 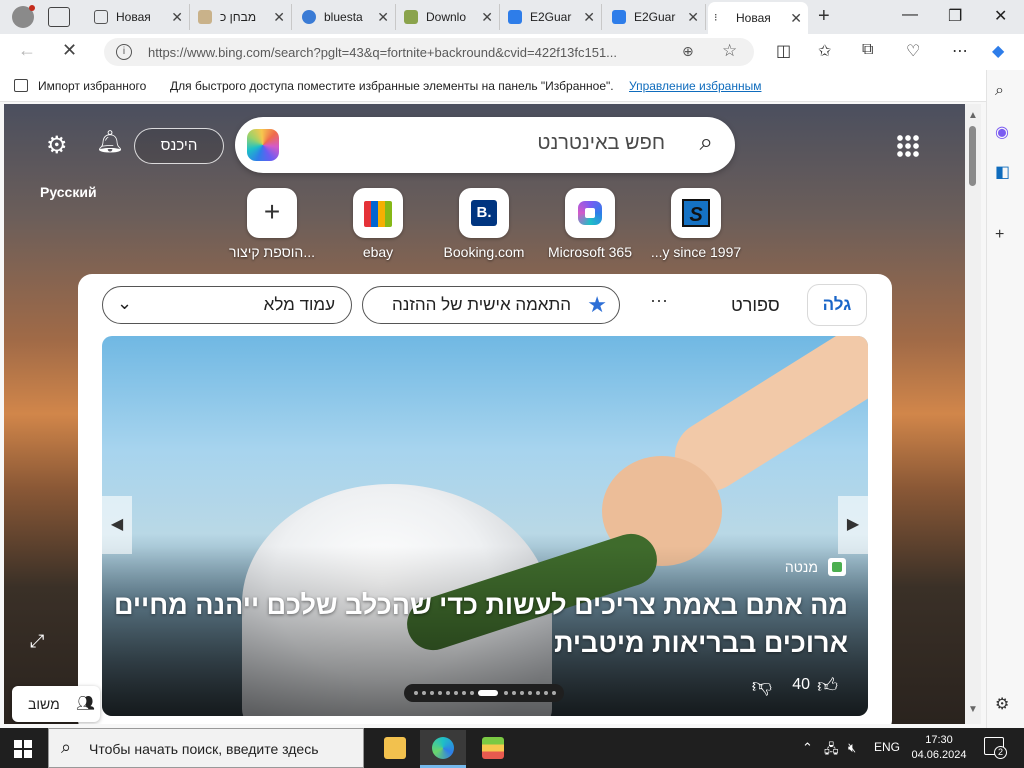 I want to click on web-search-box: חפש באינטרנט ⌕, so click(x=485, y=145).